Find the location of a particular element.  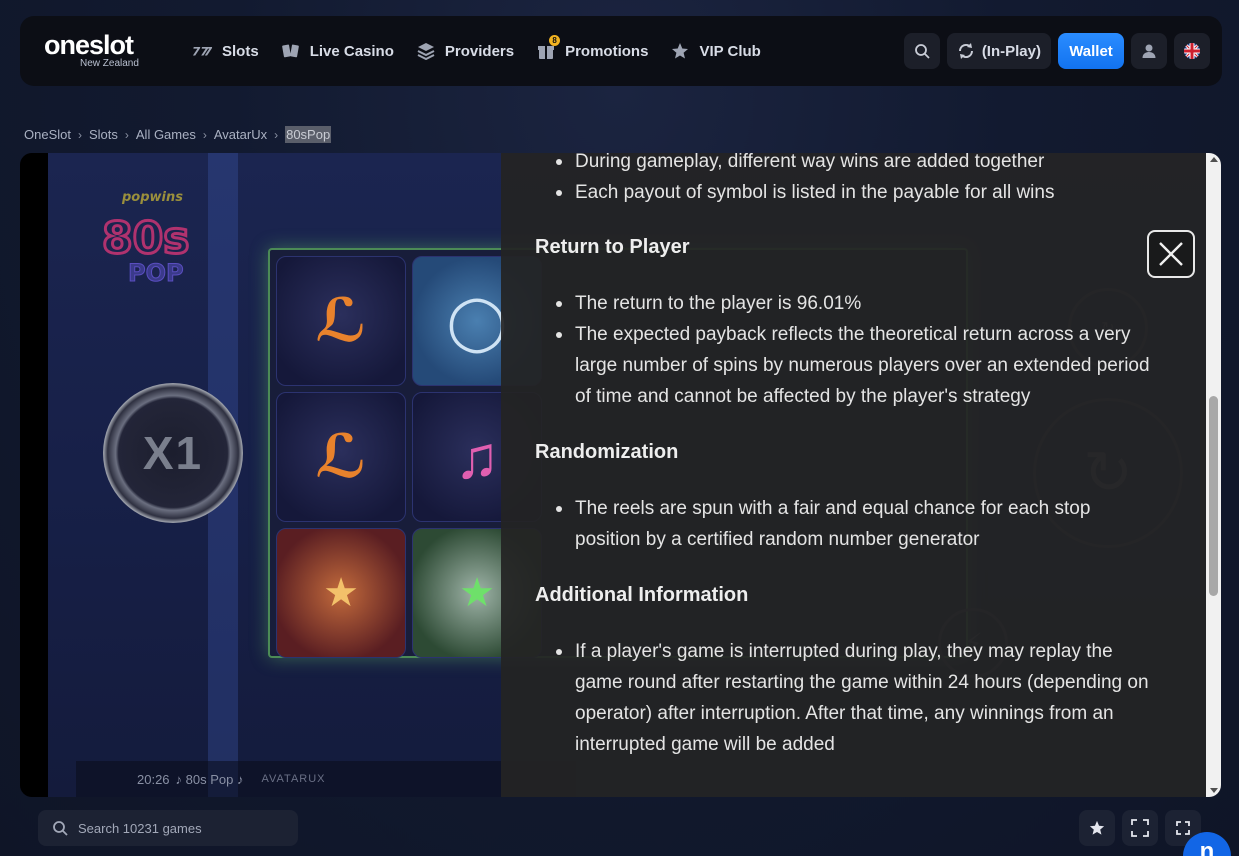

nav-item-live-casino: Live Casino is located at coordinates (342, 51).